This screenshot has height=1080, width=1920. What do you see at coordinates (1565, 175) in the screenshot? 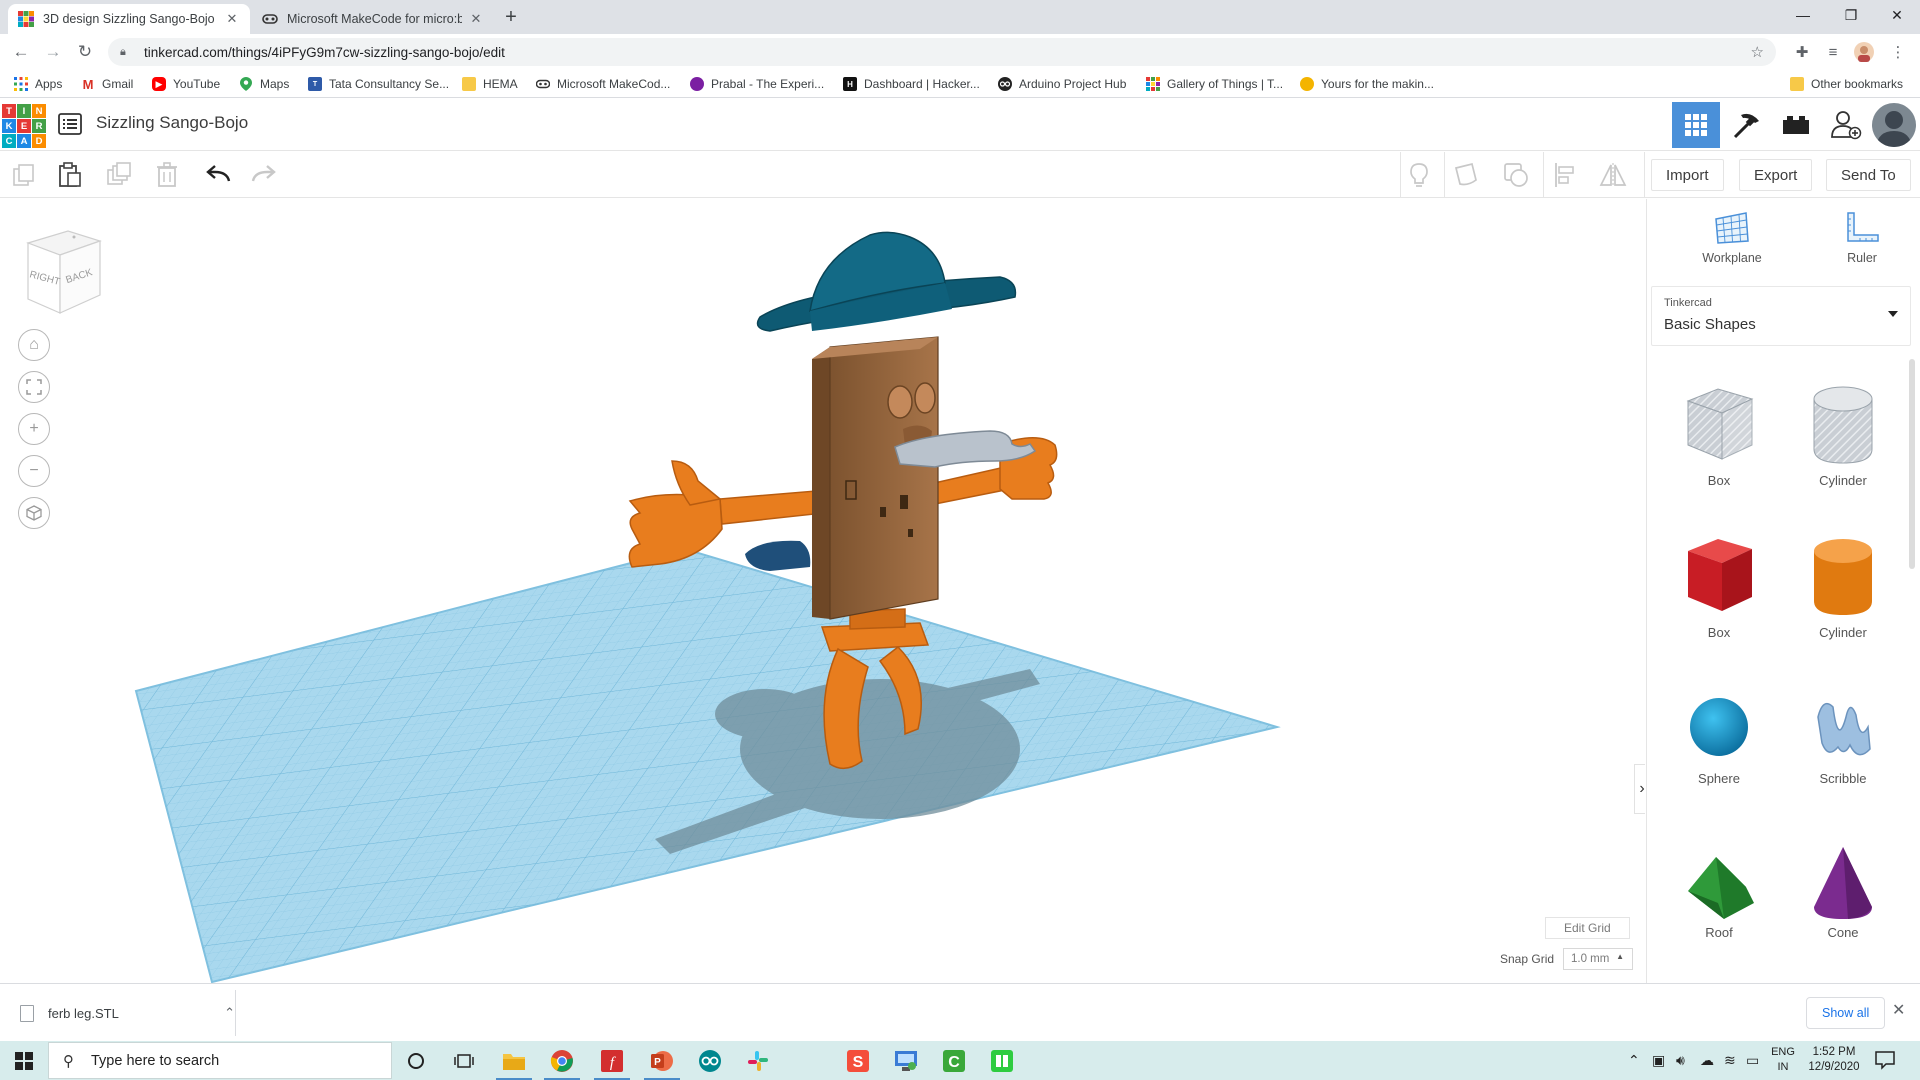
I see `align-button` at bounding box center [1565, 175].